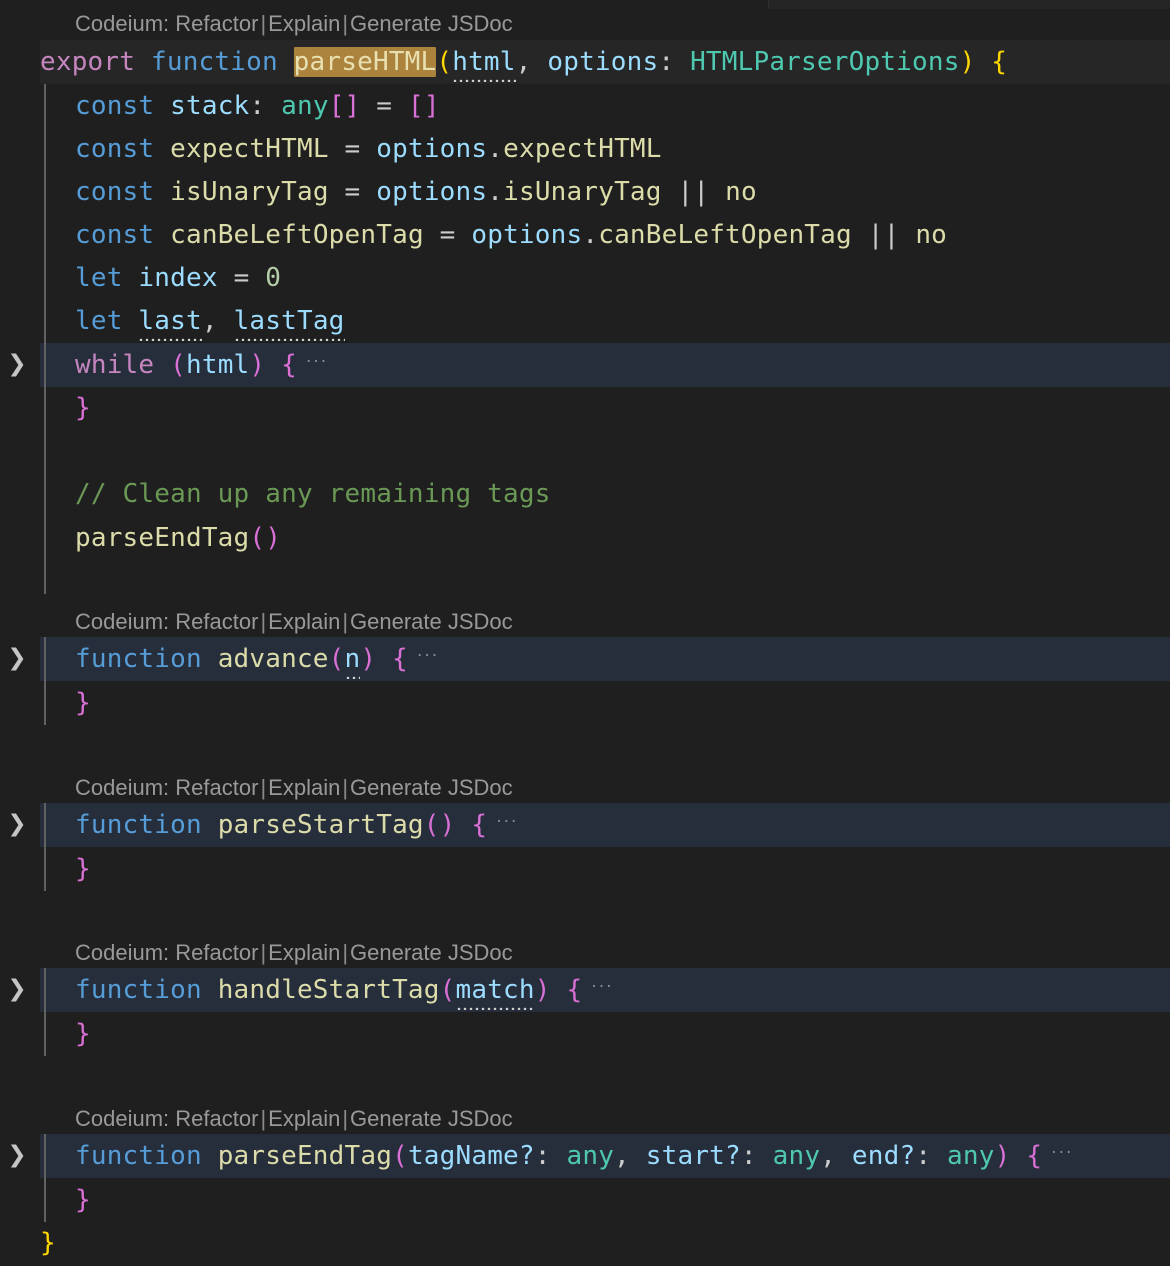 This screenshot has height=1266, width=1170. Describe the element at coordinates (585, 703) in the screenshot. I see `code-line-advance-close: }` at that location.